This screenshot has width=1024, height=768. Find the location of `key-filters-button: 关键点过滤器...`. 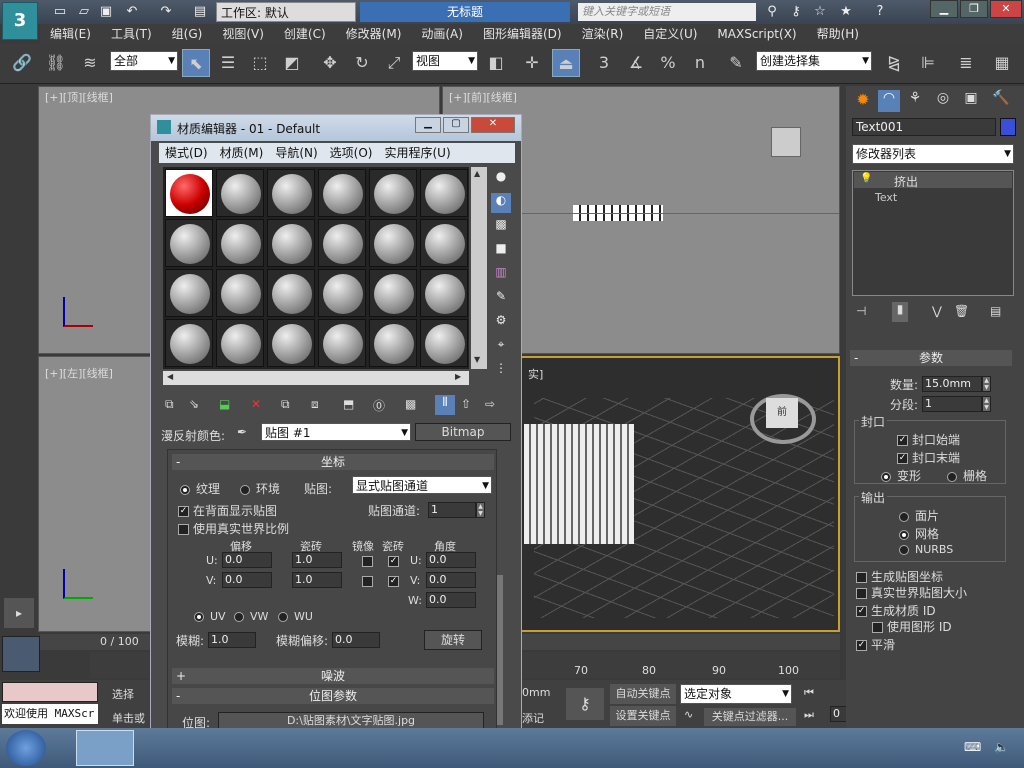

key-filters-button: 关键点过滤器... is located at coordinates (750, 717).